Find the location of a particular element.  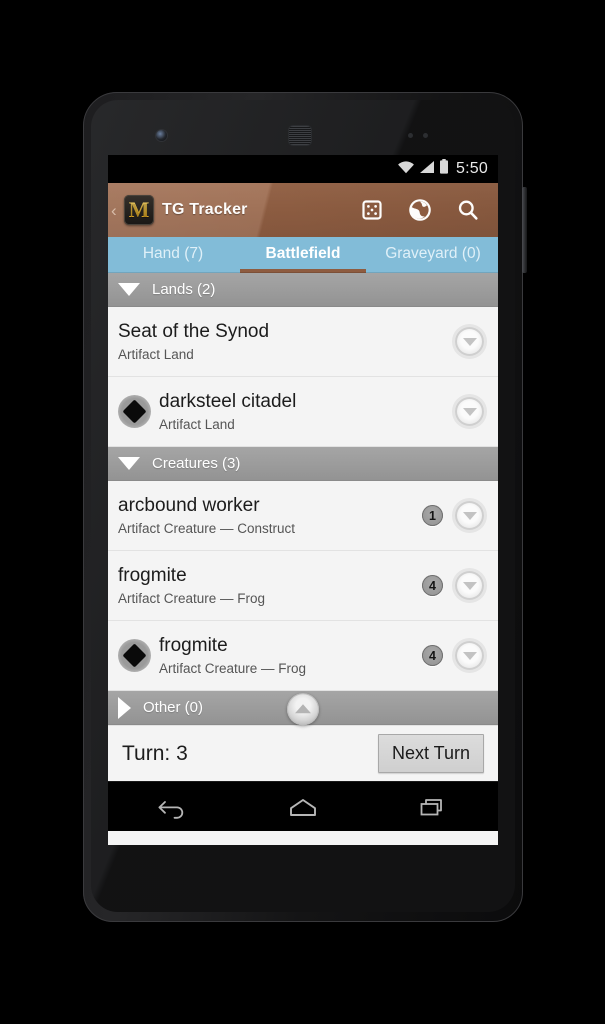

card-name: darksteel citadel is located at coordinates (228, 402).